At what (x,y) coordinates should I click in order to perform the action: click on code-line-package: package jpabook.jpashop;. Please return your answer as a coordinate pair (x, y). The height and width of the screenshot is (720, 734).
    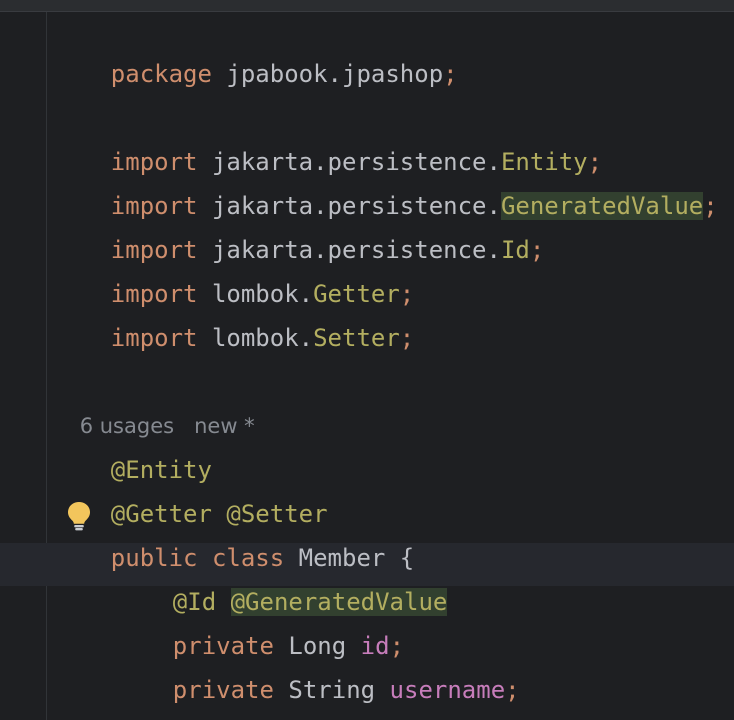
    Looking at the image, I should click on (255, 54).